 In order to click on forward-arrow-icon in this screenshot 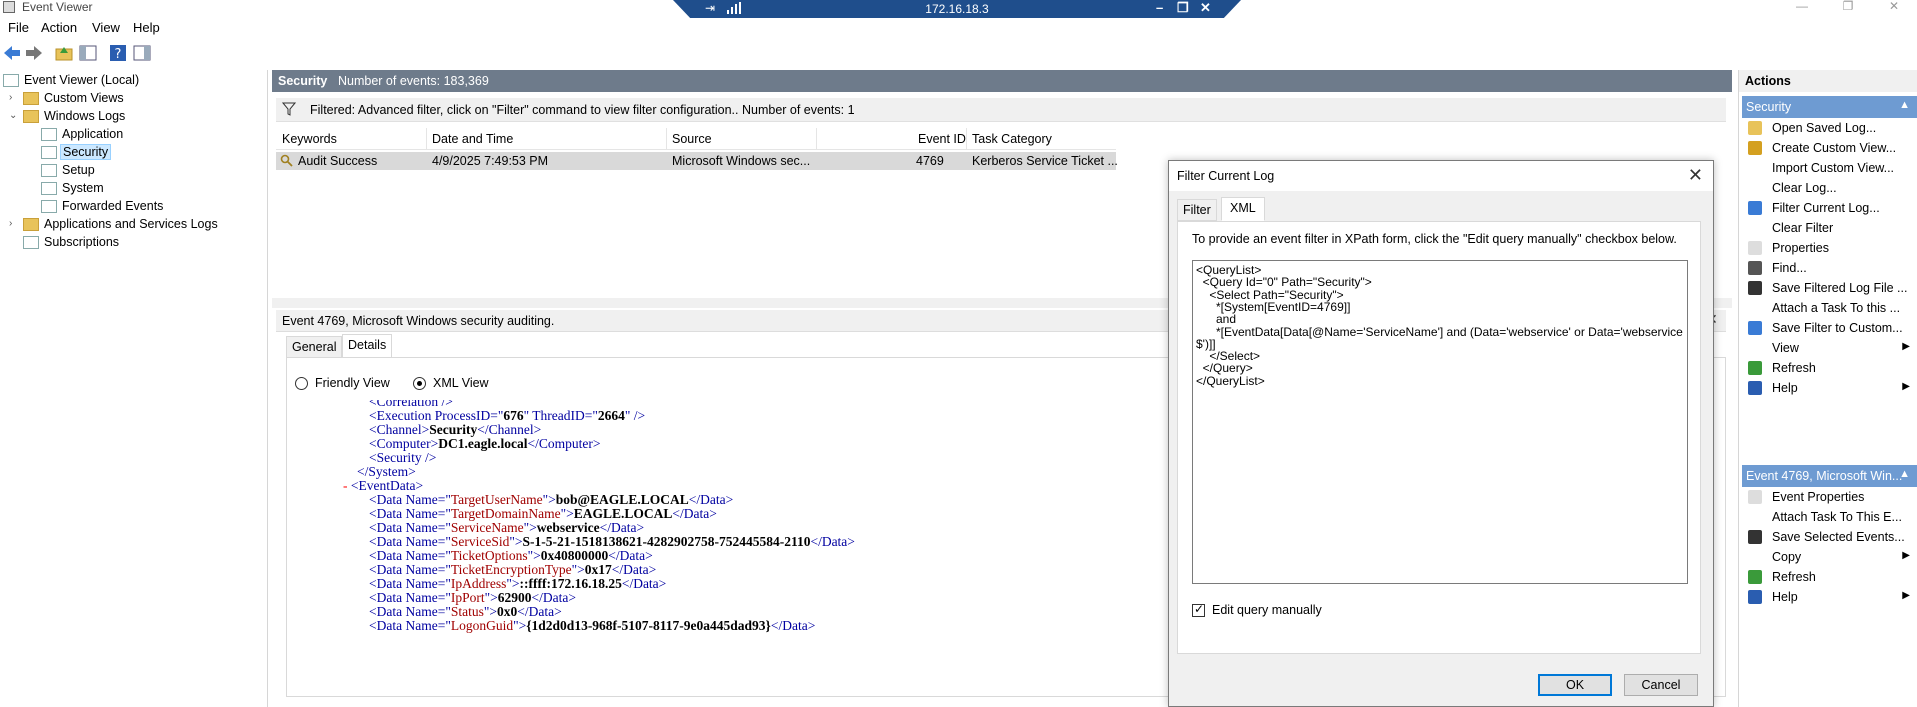, I will do `click(34, 53)`.